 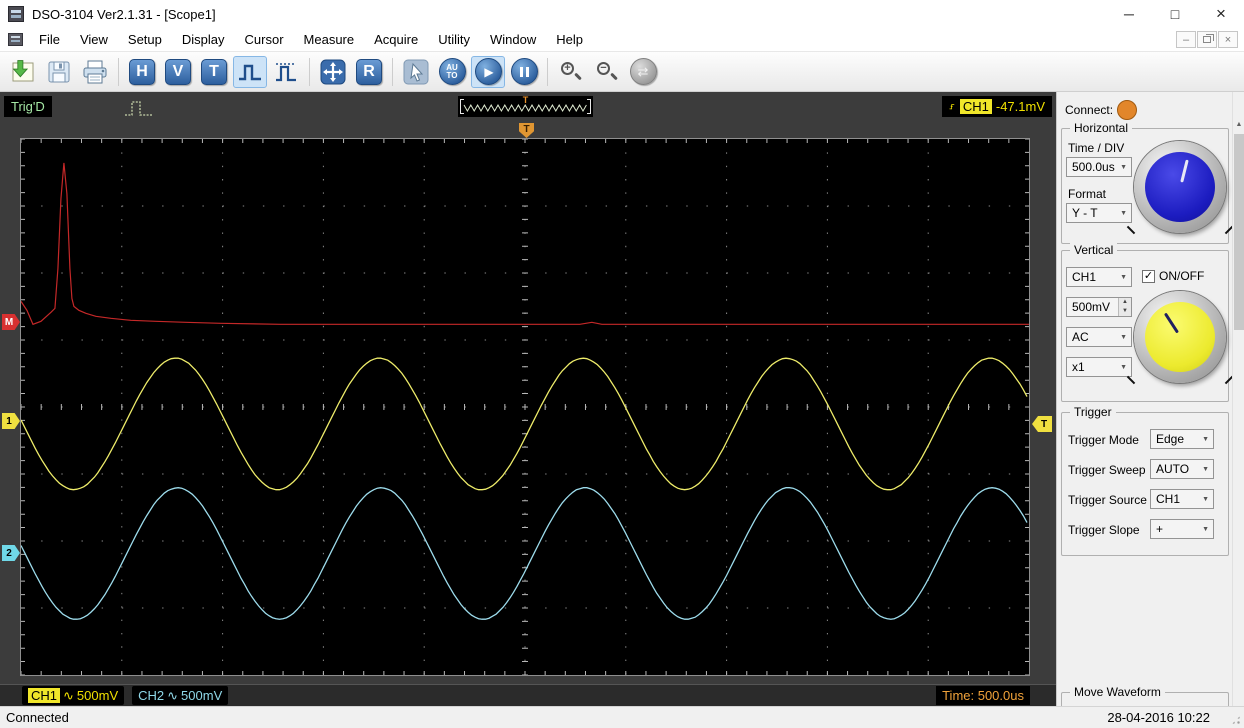 What do you see at coordinates (203, 39) in the screenshot?
I see `menu-display: Display` at bounding box center [203, 39].